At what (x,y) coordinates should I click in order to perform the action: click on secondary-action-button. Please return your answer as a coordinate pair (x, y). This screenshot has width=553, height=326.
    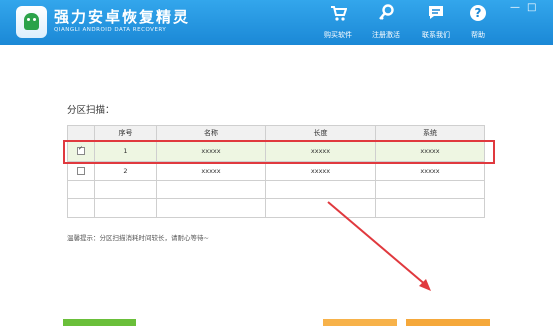
    Looking at the image, I should click on (360, 322).